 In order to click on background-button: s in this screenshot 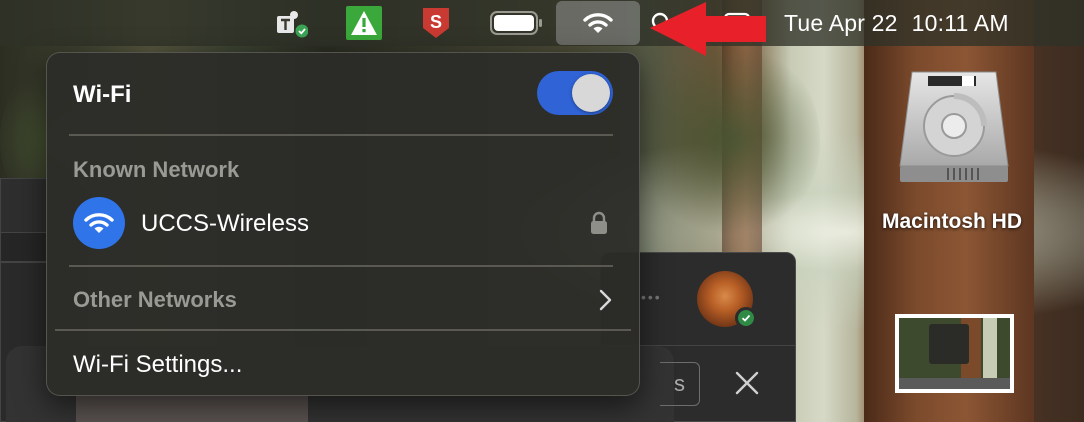, I will do `click(680, 384)`.